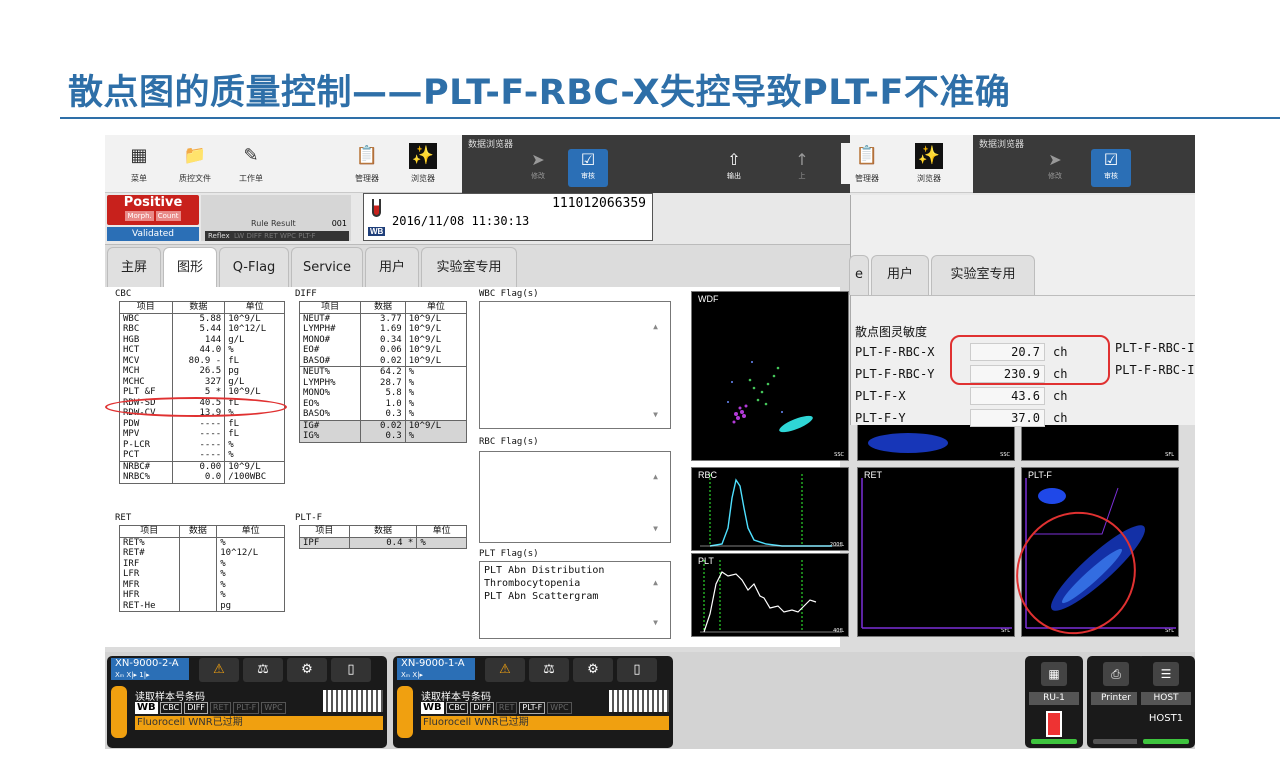 Image resolution: width=1280 pixels, height=769 pixels. Describe the element at coordinates (202, 381) in the screenshot. I see `table-row: MCHC 327 g/L` at that location.